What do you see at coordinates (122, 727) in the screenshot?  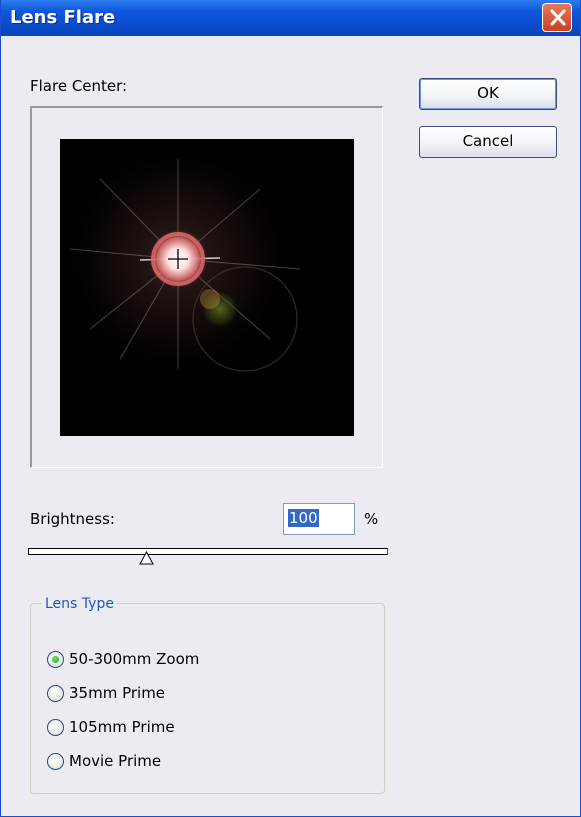 I see `radio-label: 105mm Prime` at bounding box center [122, 727].